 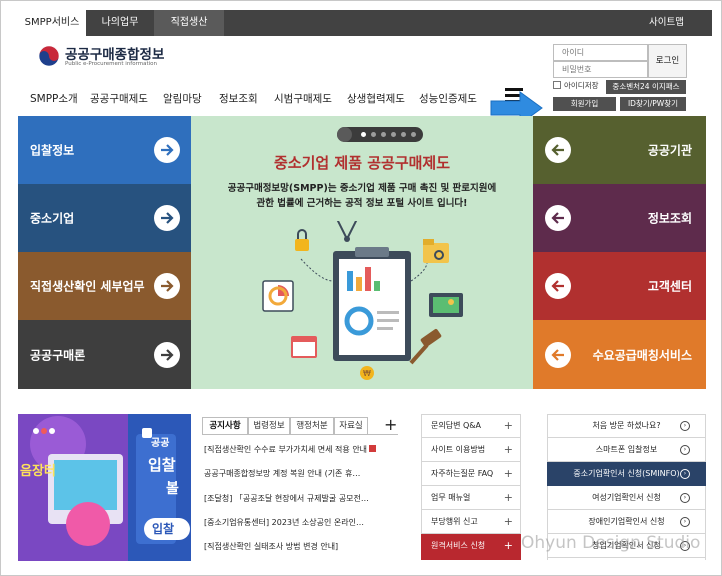 What do you see at coordinates (600, 52) in the screenshot?
I see `id-input` at bounding box center [600, 52].